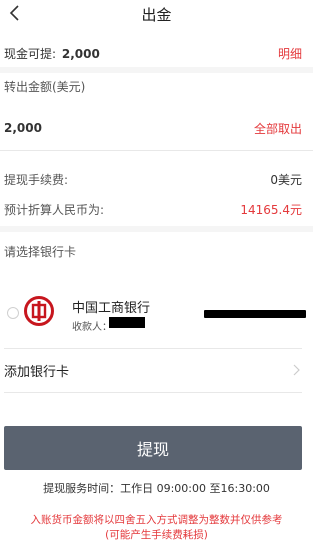  I want to click on withdraw-all-button: 全部取出, so click(278, 128).